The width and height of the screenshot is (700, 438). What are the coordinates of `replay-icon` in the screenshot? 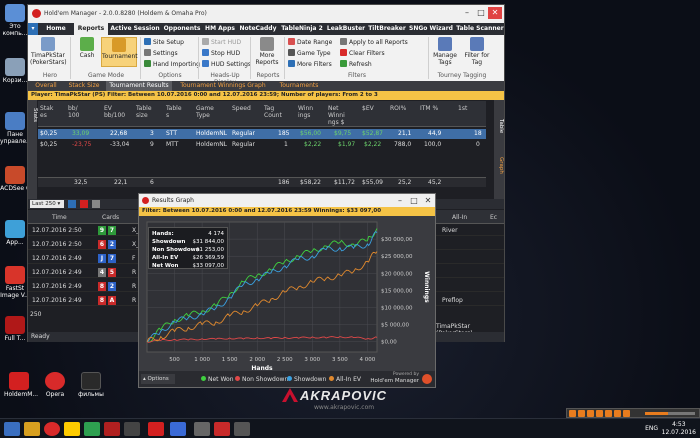 It's located at (84, 204).